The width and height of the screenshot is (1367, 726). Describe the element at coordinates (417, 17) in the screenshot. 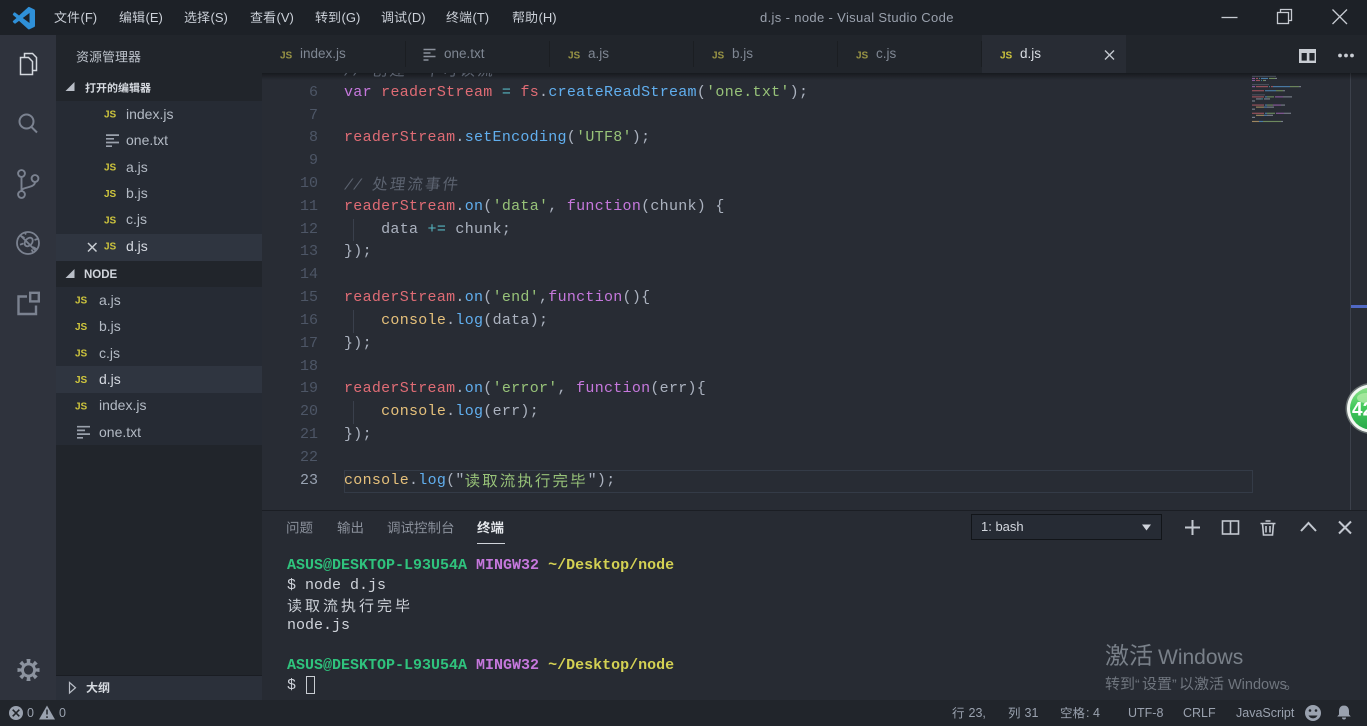

I see `svg-text: (D)` at that location.